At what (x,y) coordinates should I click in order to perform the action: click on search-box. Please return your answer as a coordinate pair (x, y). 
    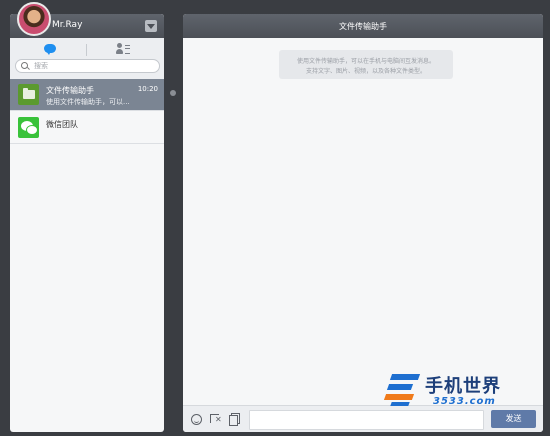
    Looking at the image, I should click on (87, 66).